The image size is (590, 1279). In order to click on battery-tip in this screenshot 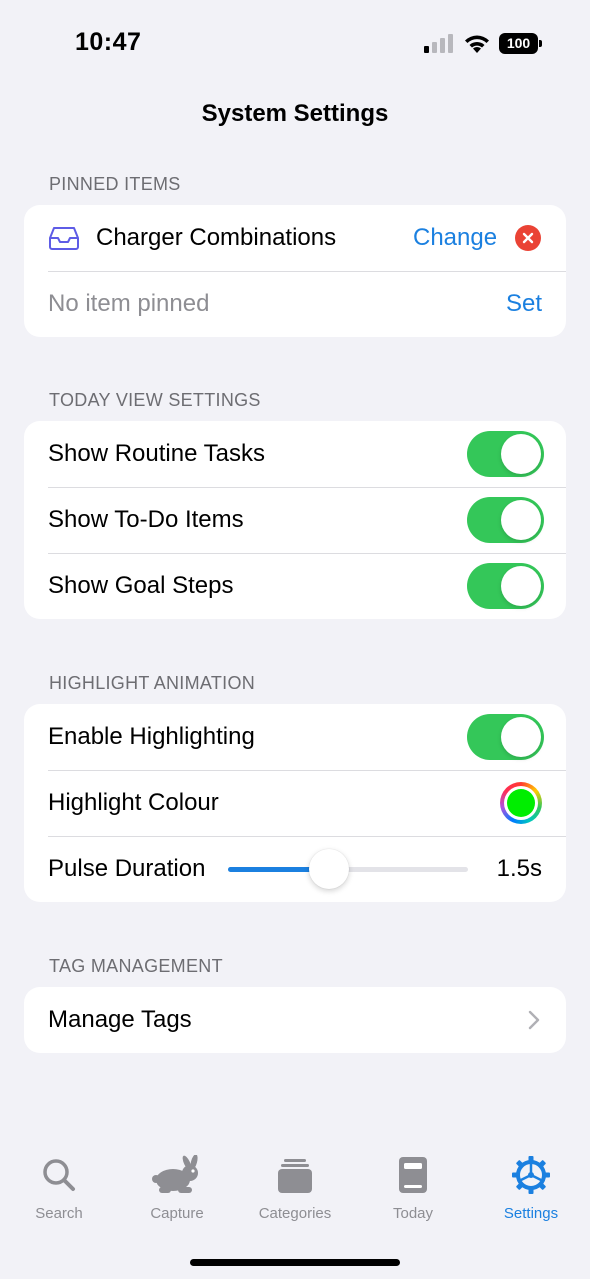, I will do `click(540, 43)`.